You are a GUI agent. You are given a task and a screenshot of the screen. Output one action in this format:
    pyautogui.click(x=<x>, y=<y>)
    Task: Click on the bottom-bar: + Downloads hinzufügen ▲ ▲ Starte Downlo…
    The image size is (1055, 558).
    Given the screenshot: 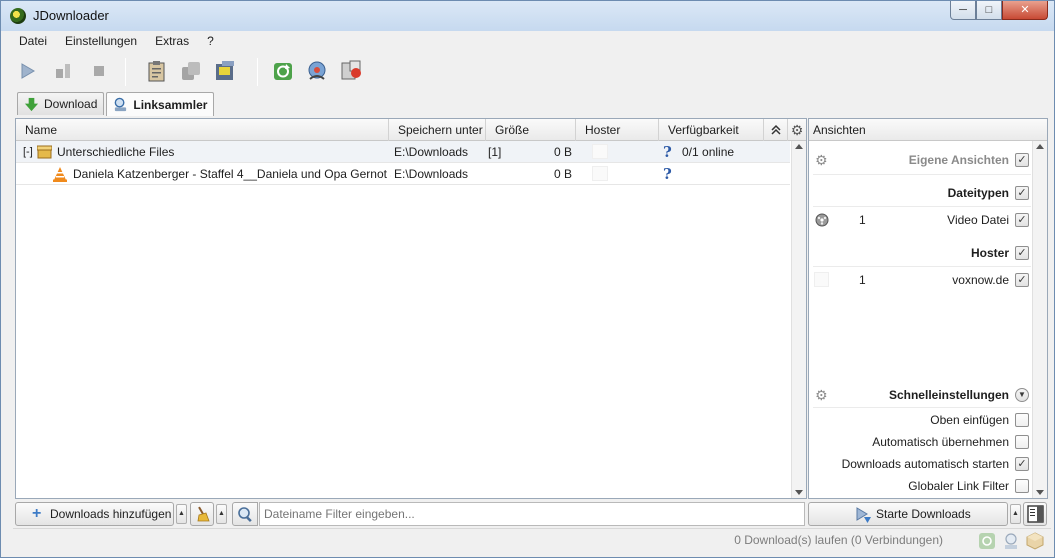 What is the action you would take?
    pyautogui.click(x=531, y=514)
    